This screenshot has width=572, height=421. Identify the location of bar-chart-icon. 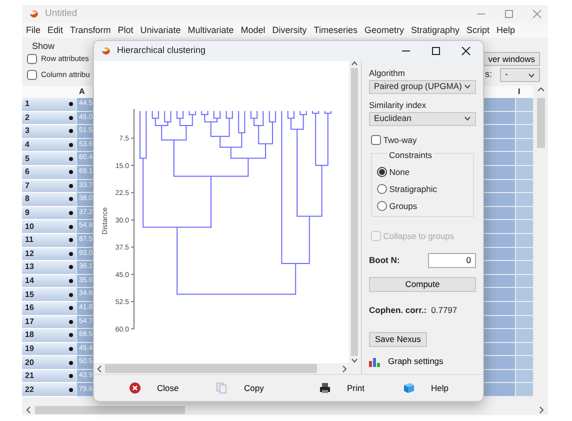
(374, 361).